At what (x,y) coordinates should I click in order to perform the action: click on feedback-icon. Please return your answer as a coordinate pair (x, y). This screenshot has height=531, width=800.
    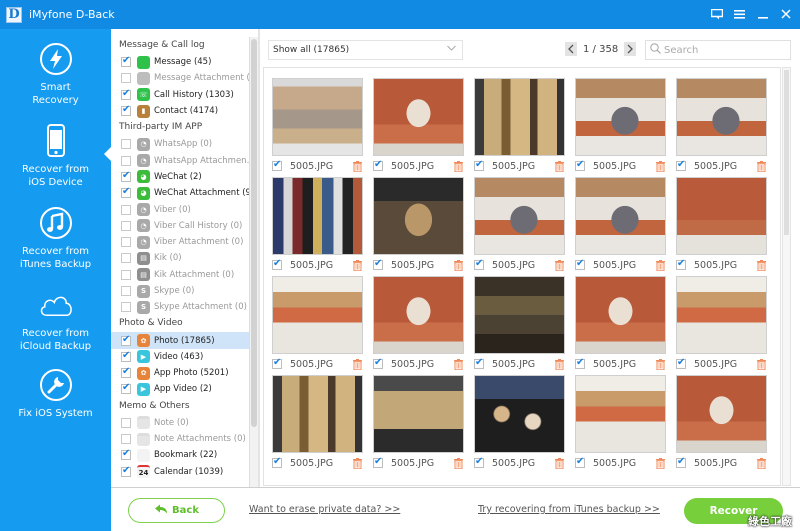
    Looking at the image, I should click on (716, 14).